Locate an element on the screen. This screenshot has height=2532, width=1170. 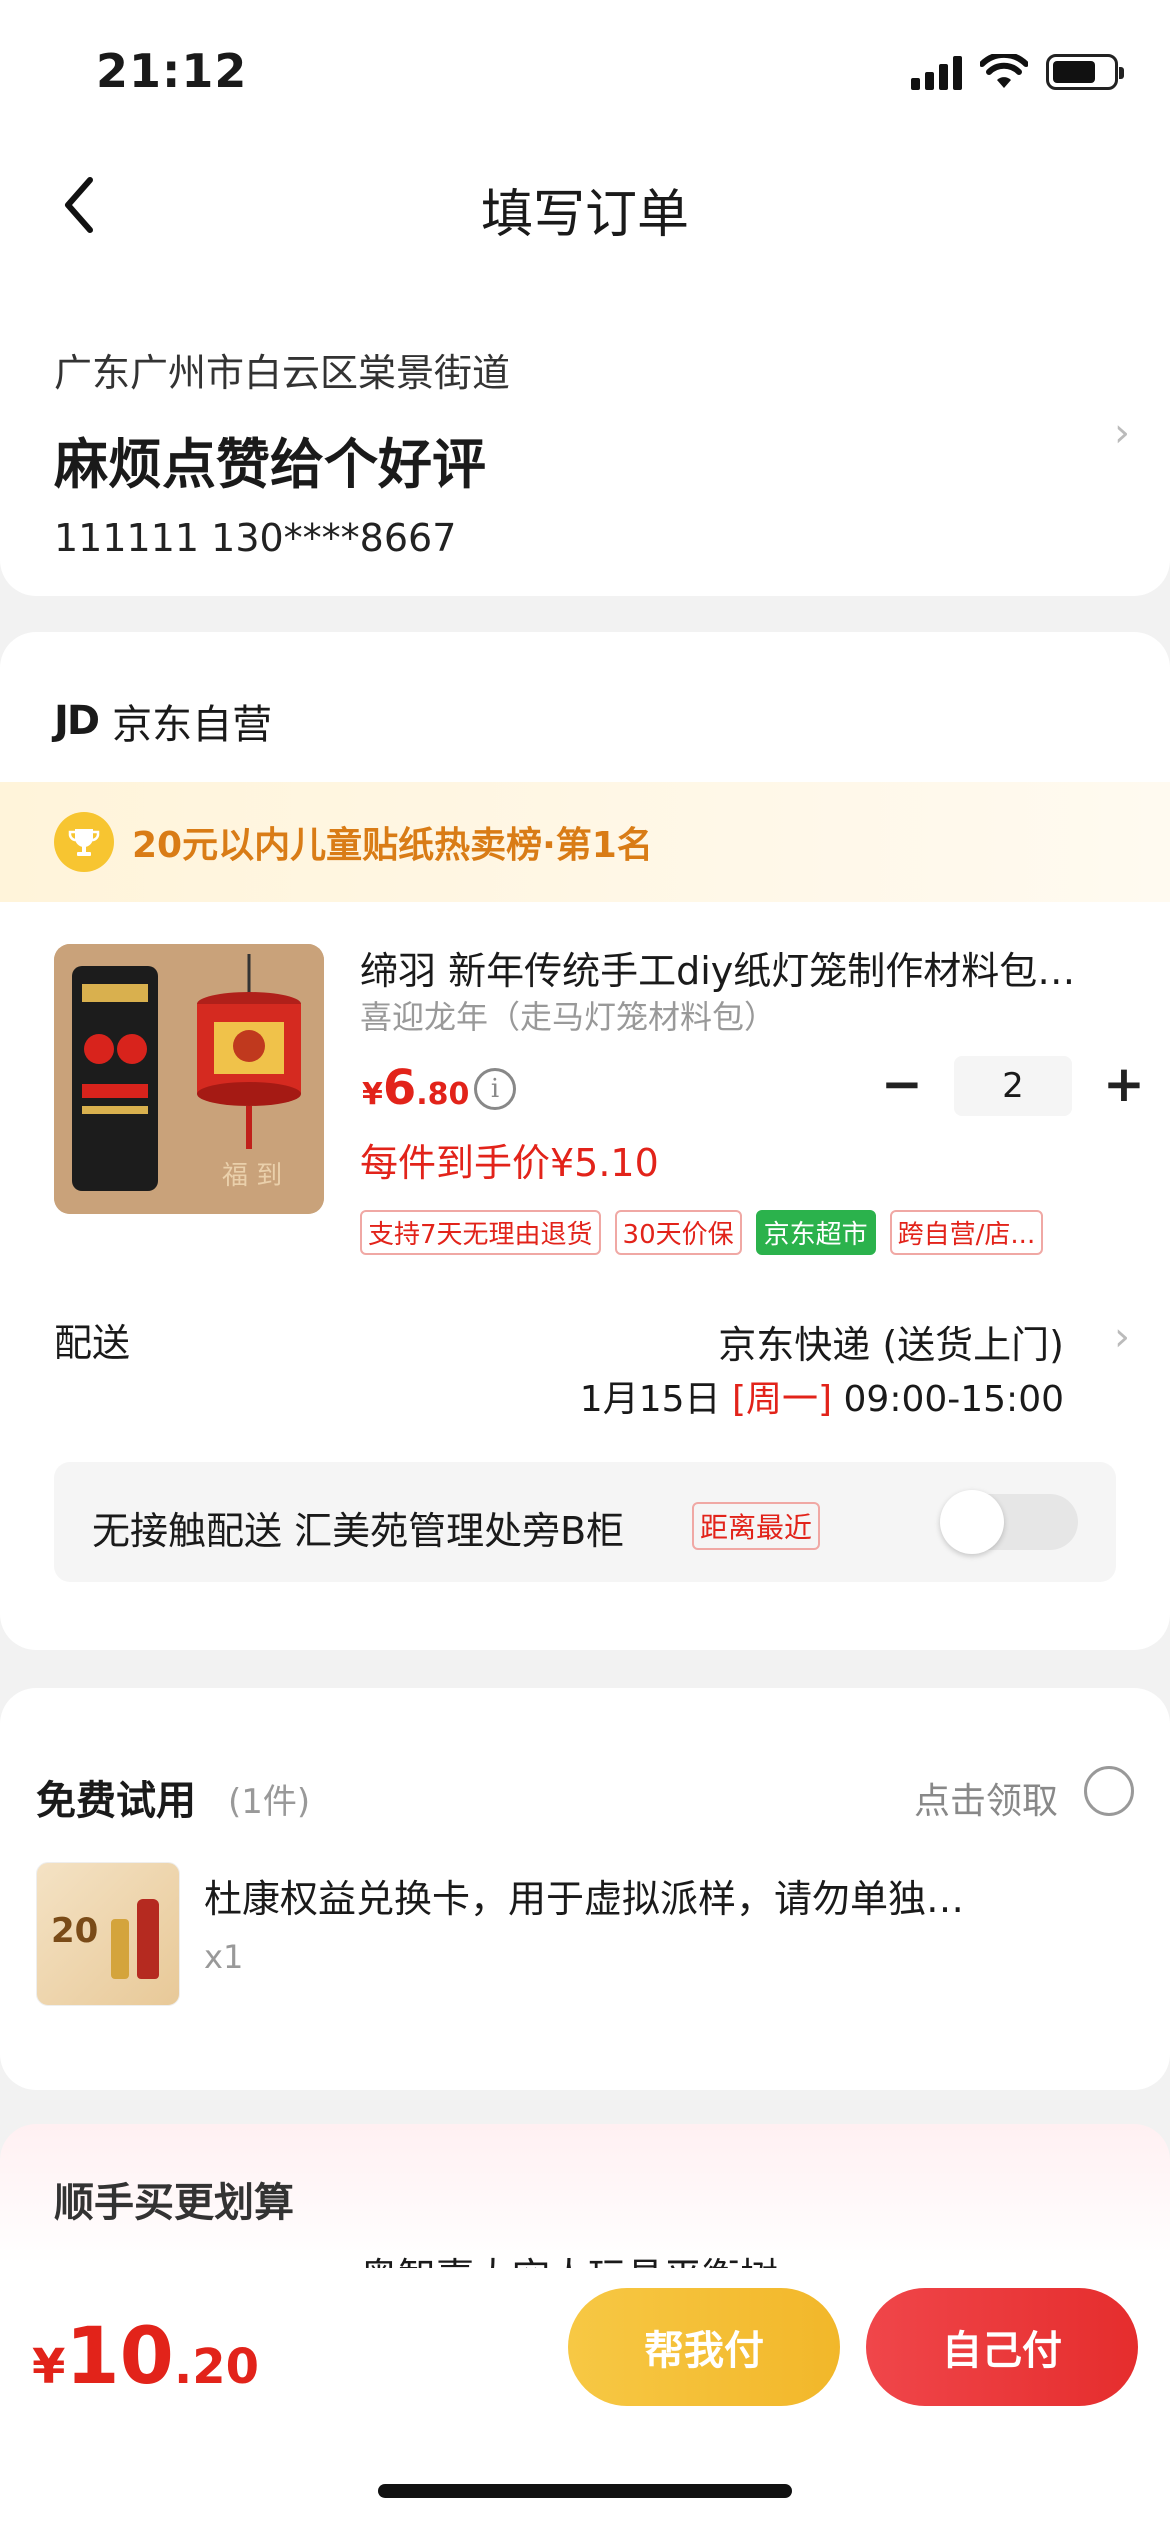
tag-return: 支持7天无理由退货 is located at coordinates (480, 1232).